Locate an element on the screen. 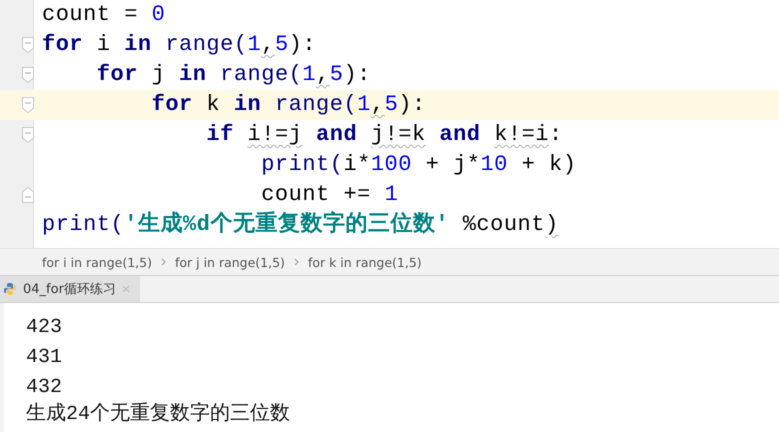  close-icon is located at coordinates (126, 289).